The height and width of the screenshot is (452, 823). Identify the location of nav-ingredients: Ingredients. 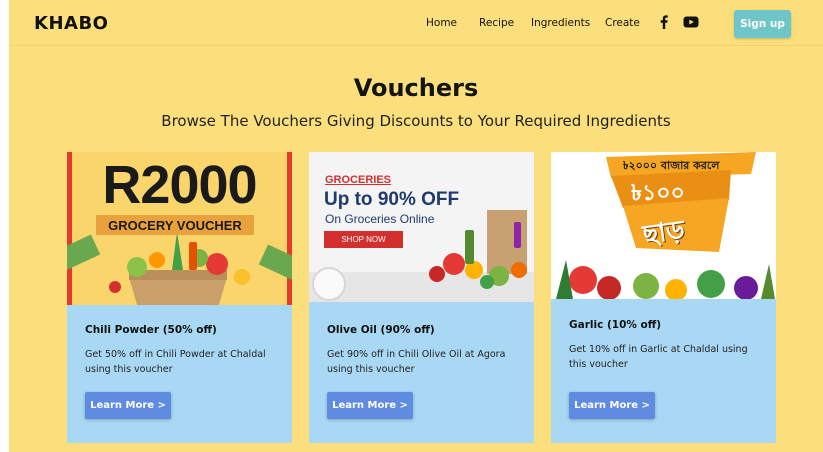
(560, 23).